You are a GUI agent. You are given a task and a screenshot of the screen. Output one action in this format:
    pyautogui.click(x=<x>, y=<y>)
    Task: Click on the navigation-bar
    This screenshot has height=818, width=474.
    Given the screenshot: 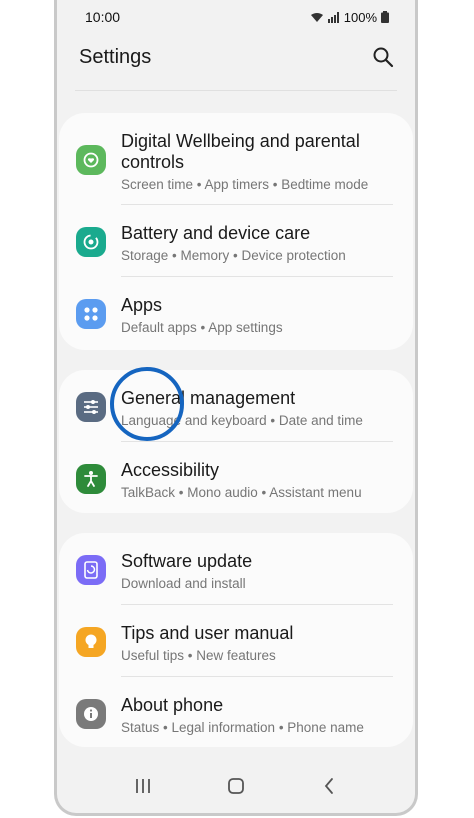 What is the action you would take?
    pyautogui.click(x=236, y=786)
    